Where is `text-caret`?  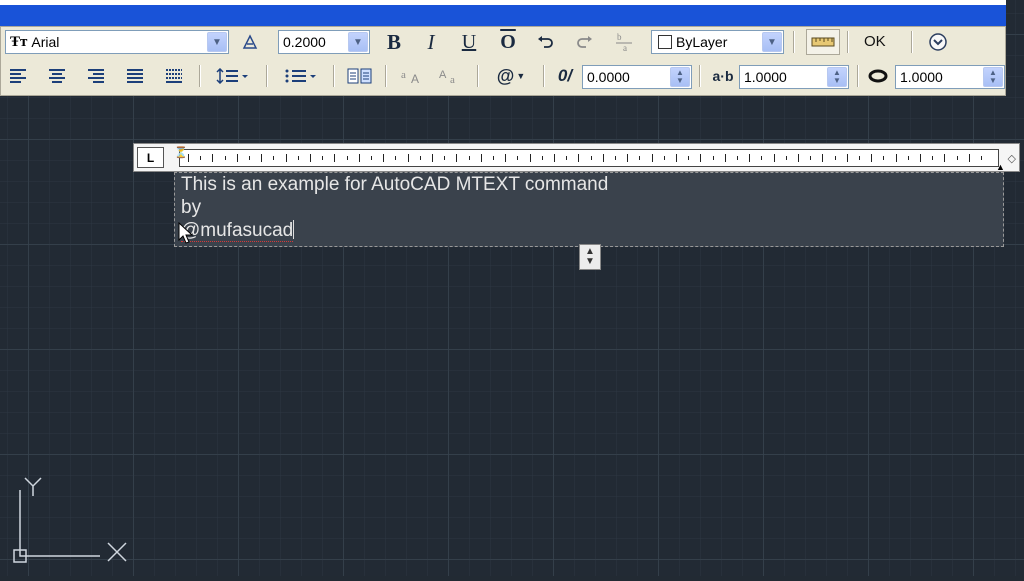
text-caret is located at coordinates (294, 229).